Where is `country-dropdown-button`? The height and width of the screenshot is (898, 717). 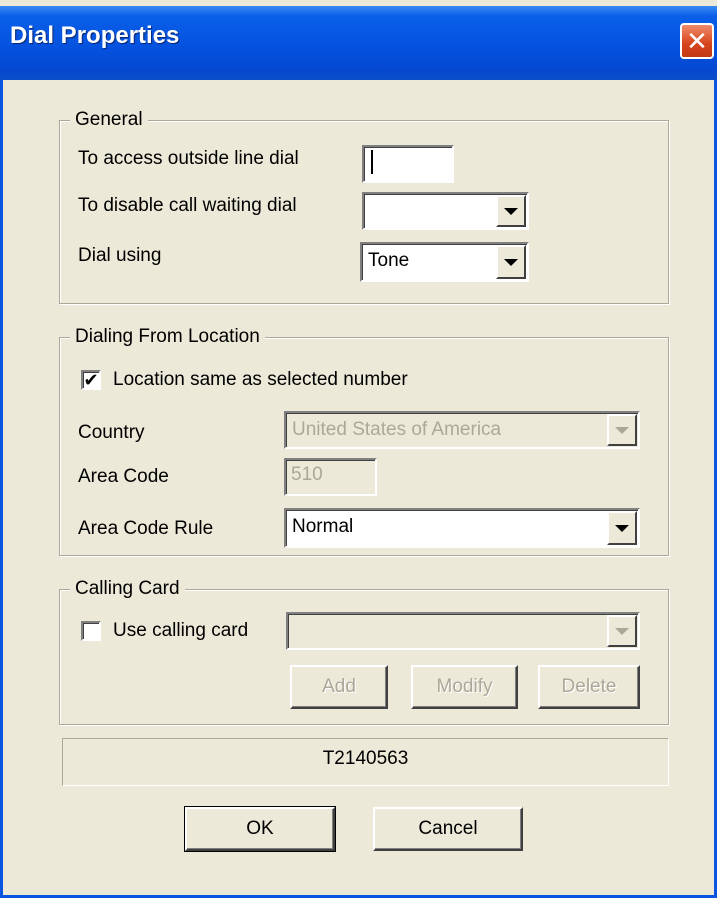
country-dropdown-button is located at coordinates (622, 430).